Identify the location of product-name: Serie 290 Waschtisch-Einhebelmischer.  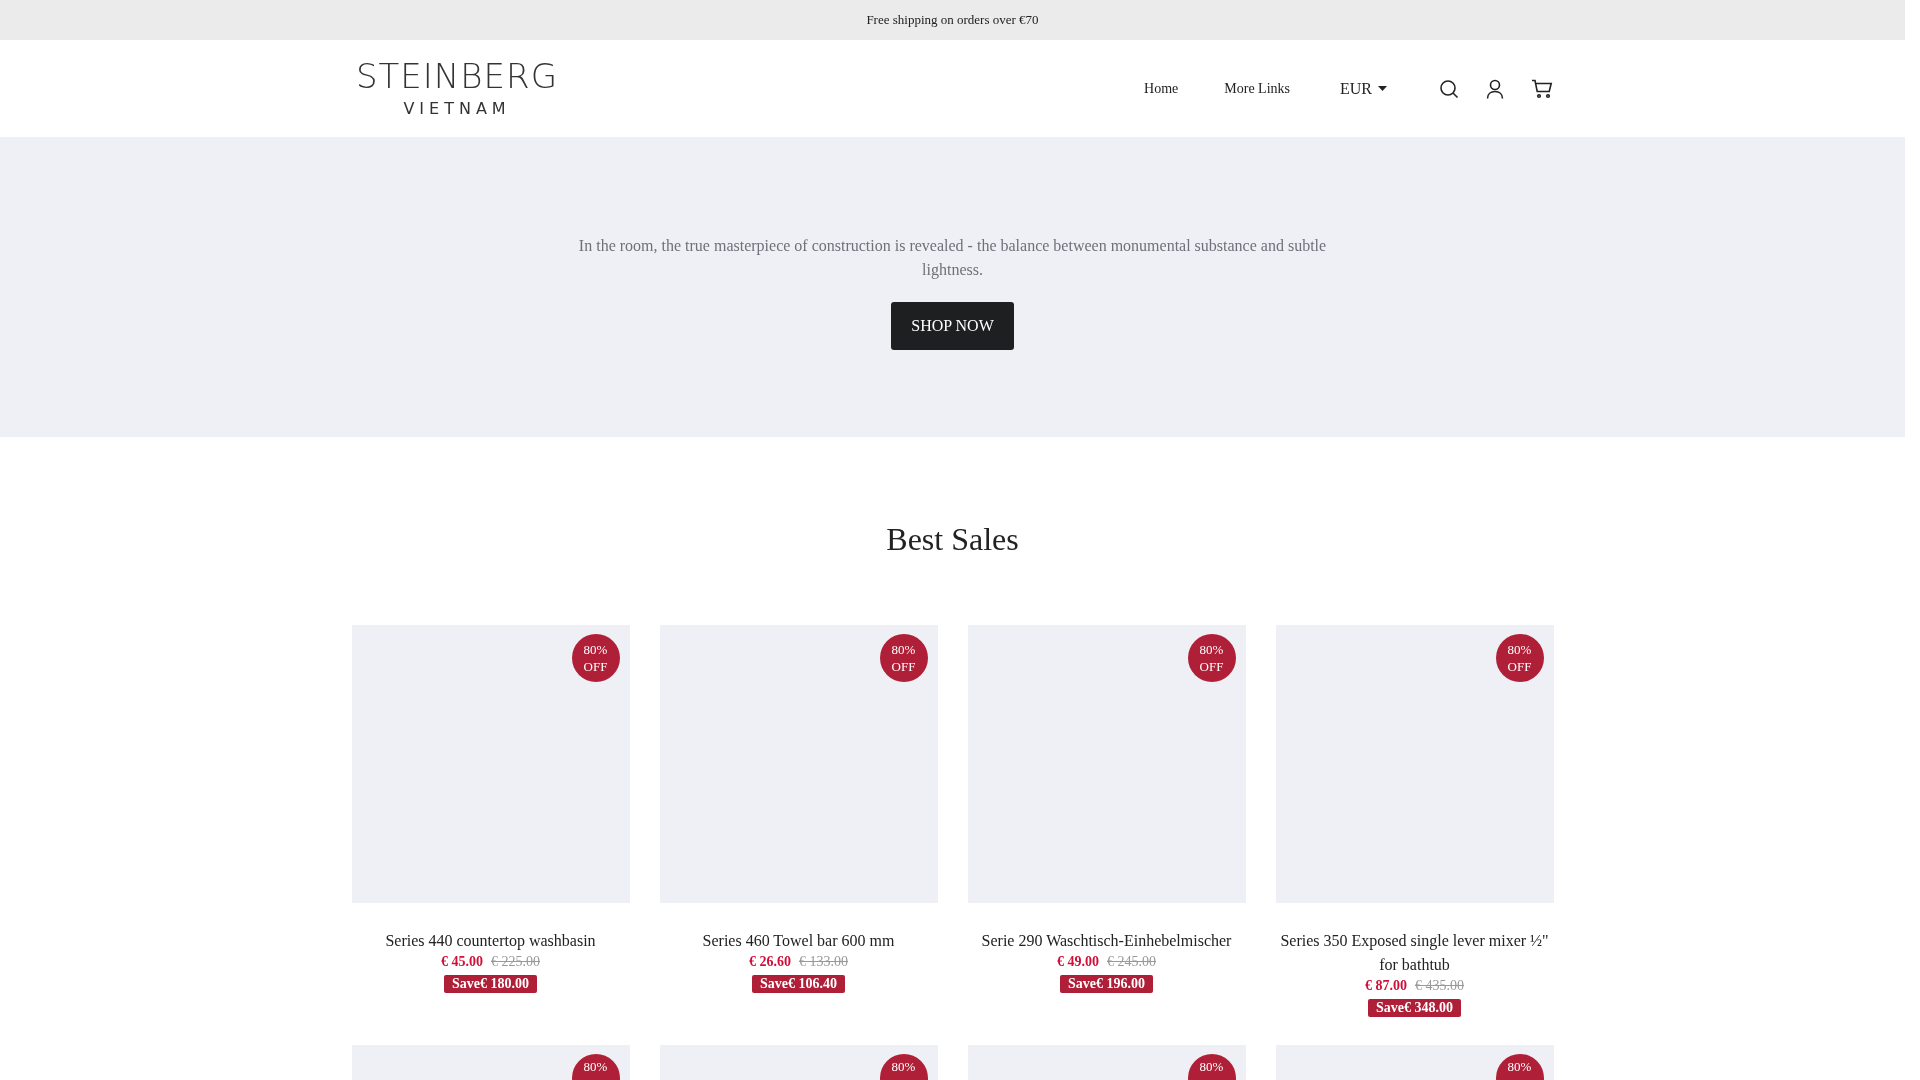
(1106, 941).